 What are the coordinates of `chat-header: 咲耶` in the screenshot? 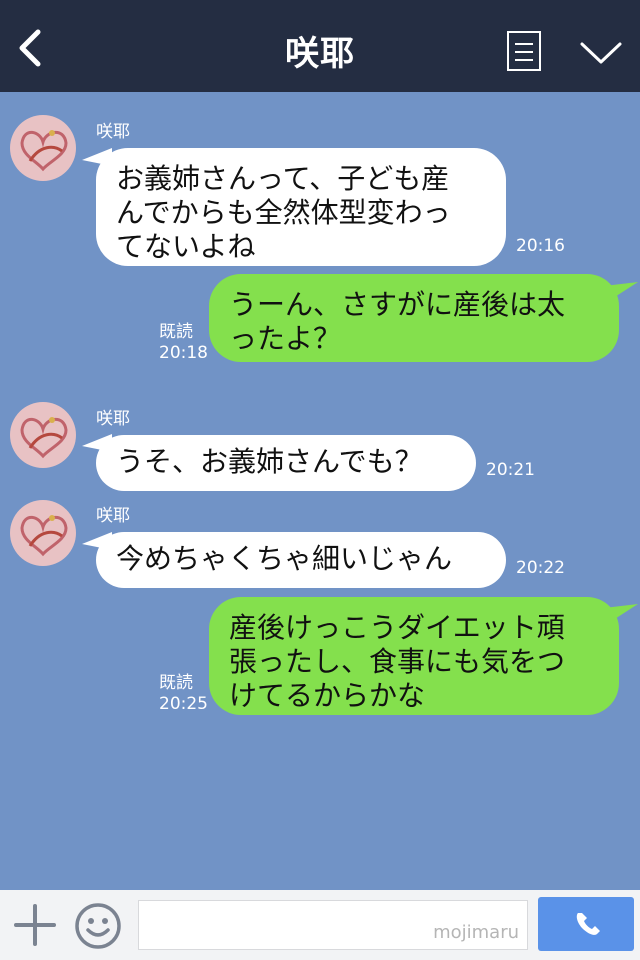 It's located at (320, 46).